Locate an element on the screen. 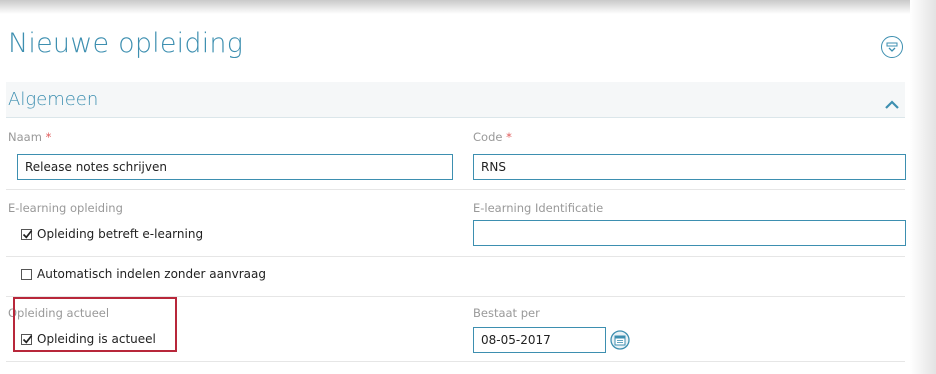  bestaat-per-date-field: 08-05-2017 is located at coordinates (539, 340).